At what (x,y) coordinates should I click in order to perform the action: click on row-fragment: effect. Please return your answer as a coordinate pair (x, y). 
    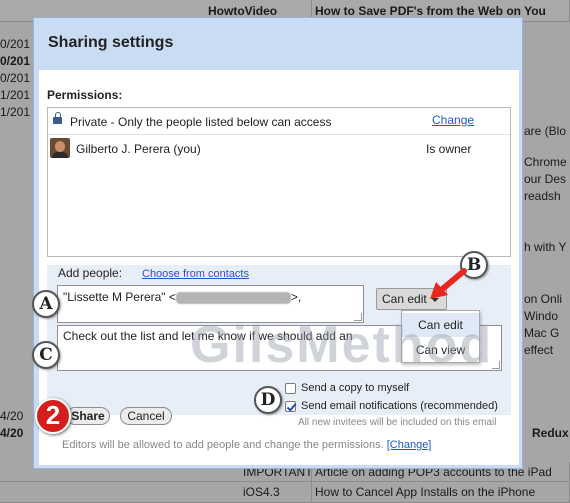
    Looking at the image, I should click on (539, 350).